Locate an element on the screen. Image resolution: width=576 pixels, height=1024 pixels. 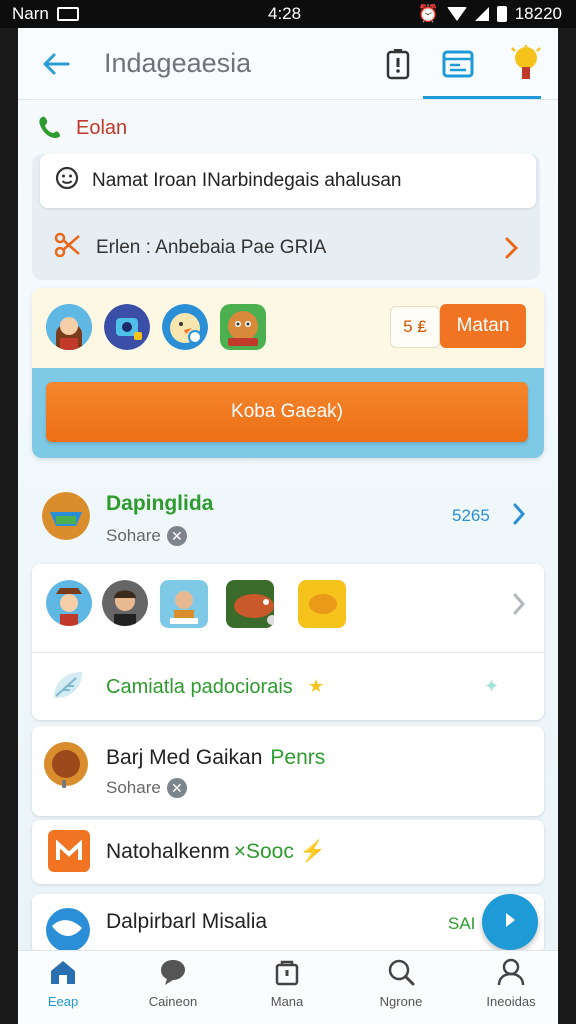
nav-label: Mana is located at coordinates (287, 1001).